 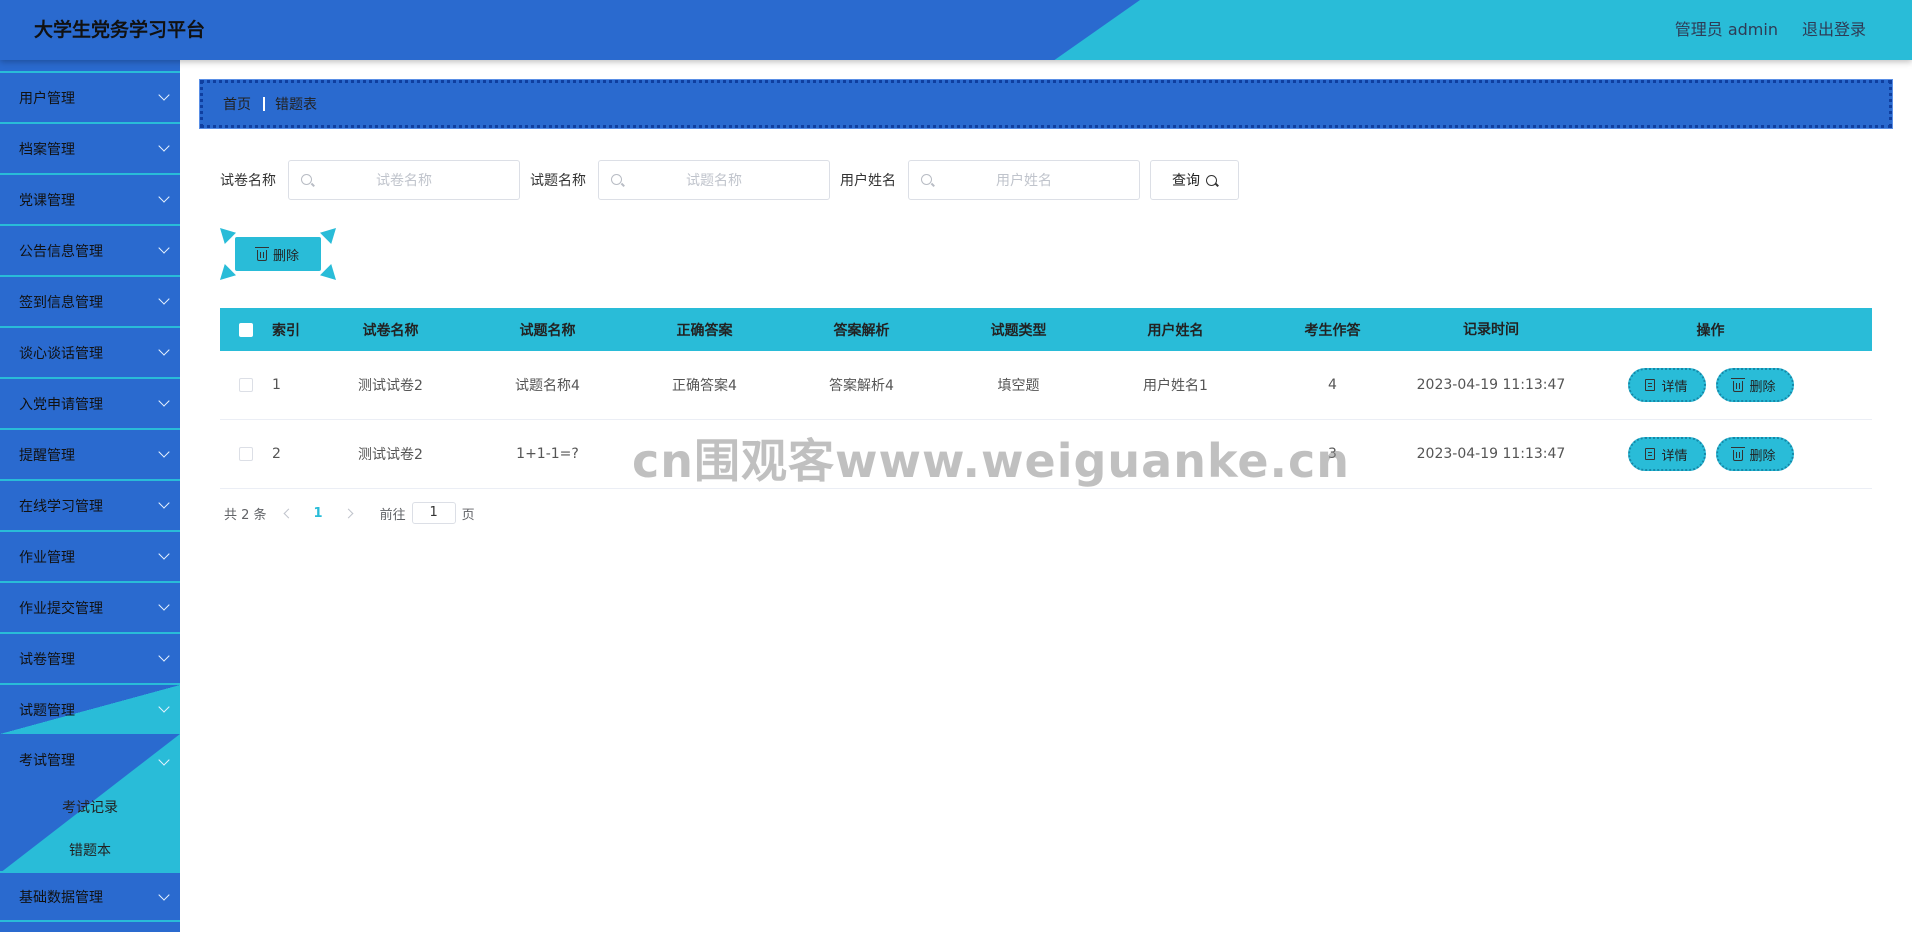 I want to click on query-button: 查询, so click(x=1194, y=180).